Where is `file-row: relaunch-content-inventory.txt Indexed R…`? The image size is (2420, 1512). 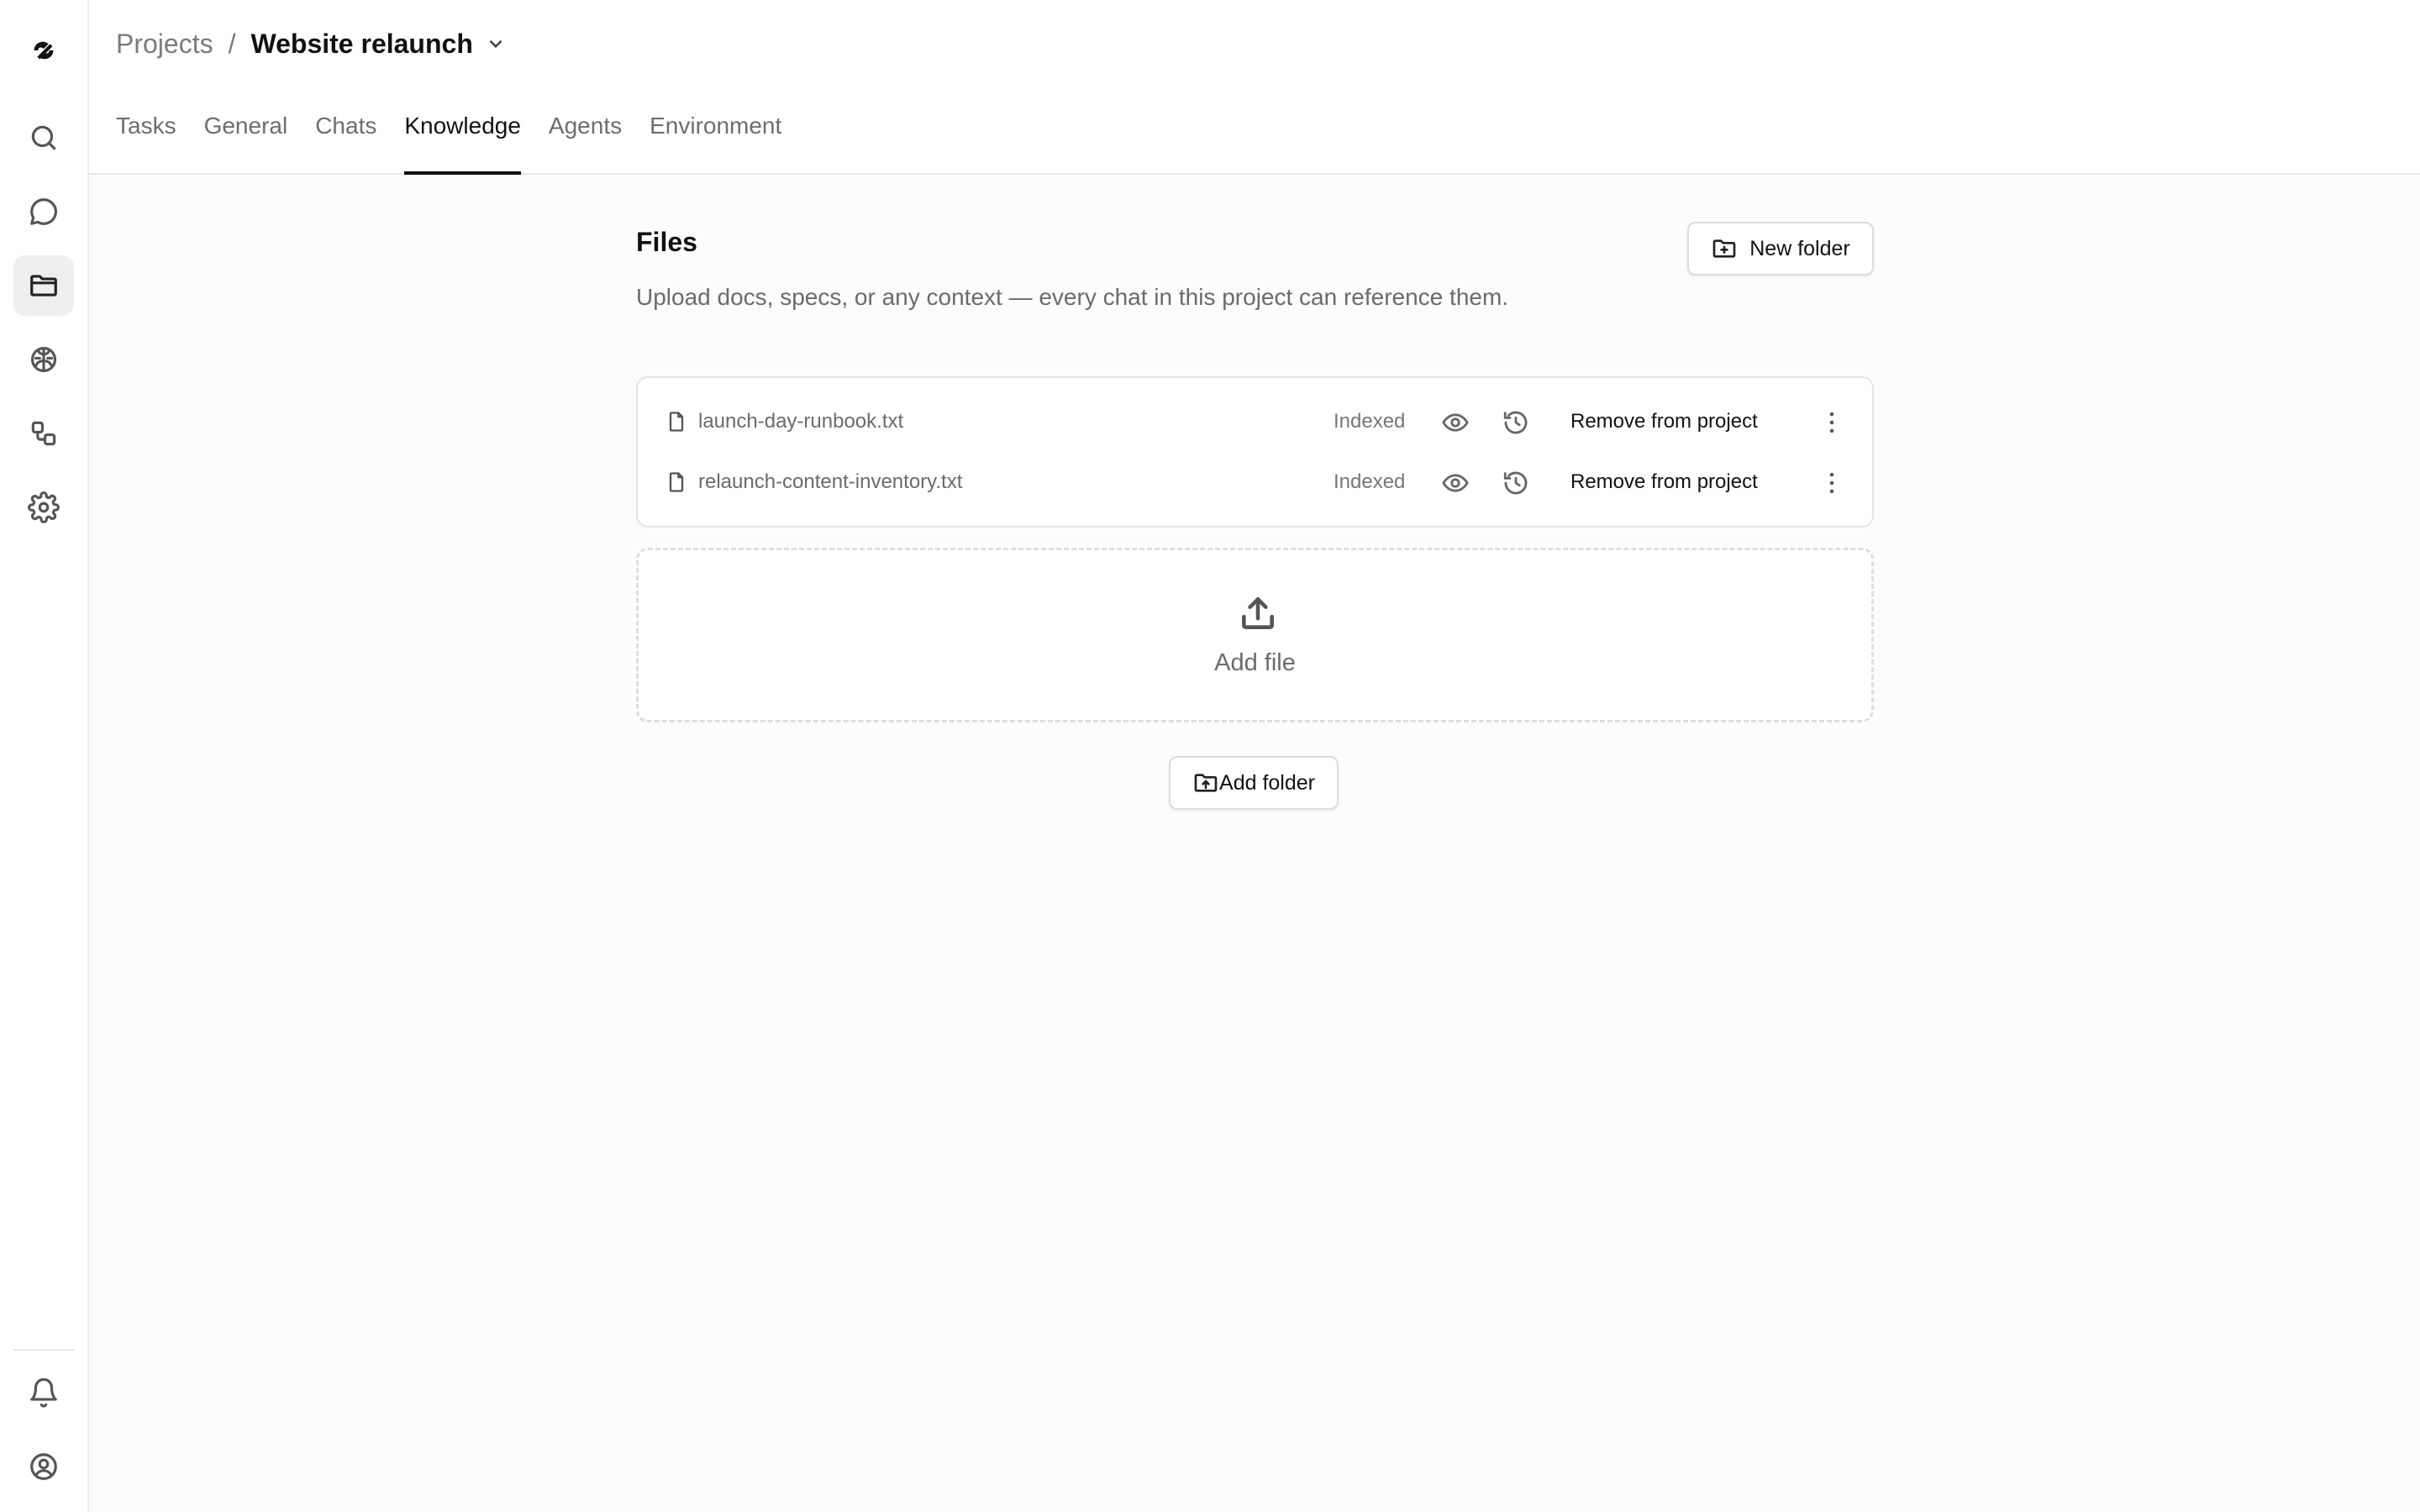 file-row: relaunch-content-inventory.txt Indexed R… is located at coordinates (1255, 482).